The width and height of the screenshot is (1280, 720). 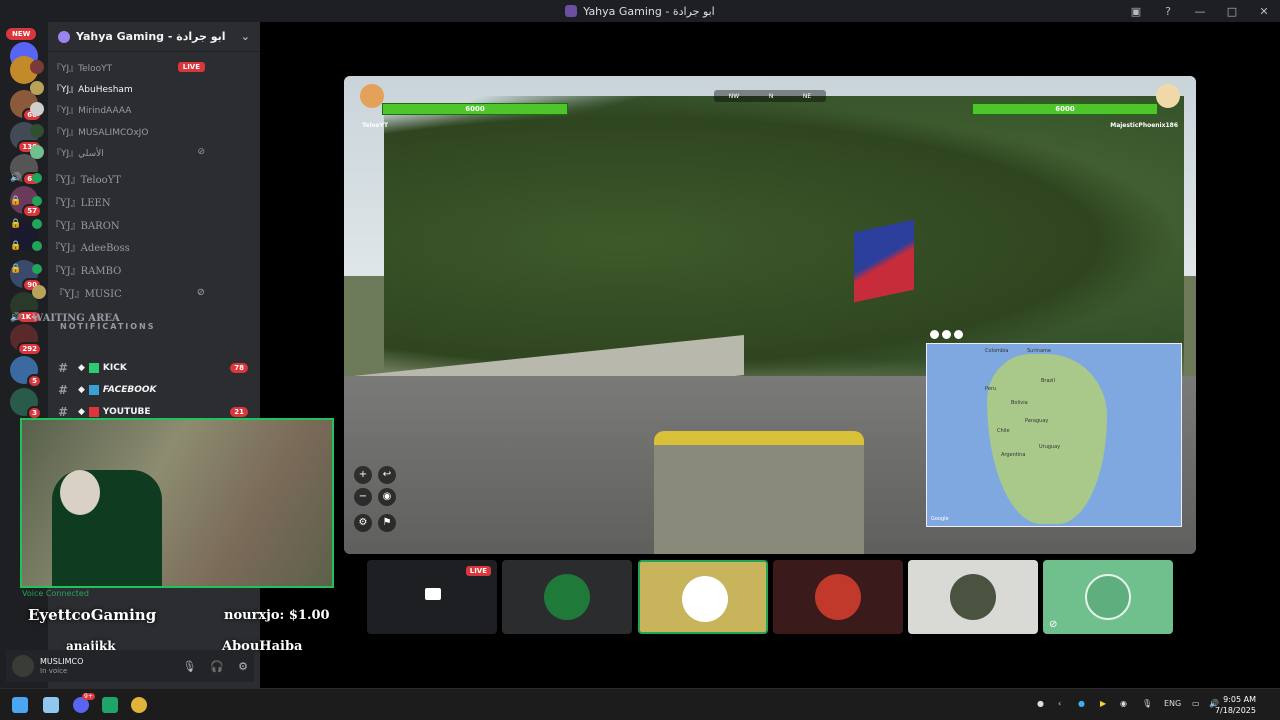 I want to click on file-explorer-icon, so click(x=51, y=705).